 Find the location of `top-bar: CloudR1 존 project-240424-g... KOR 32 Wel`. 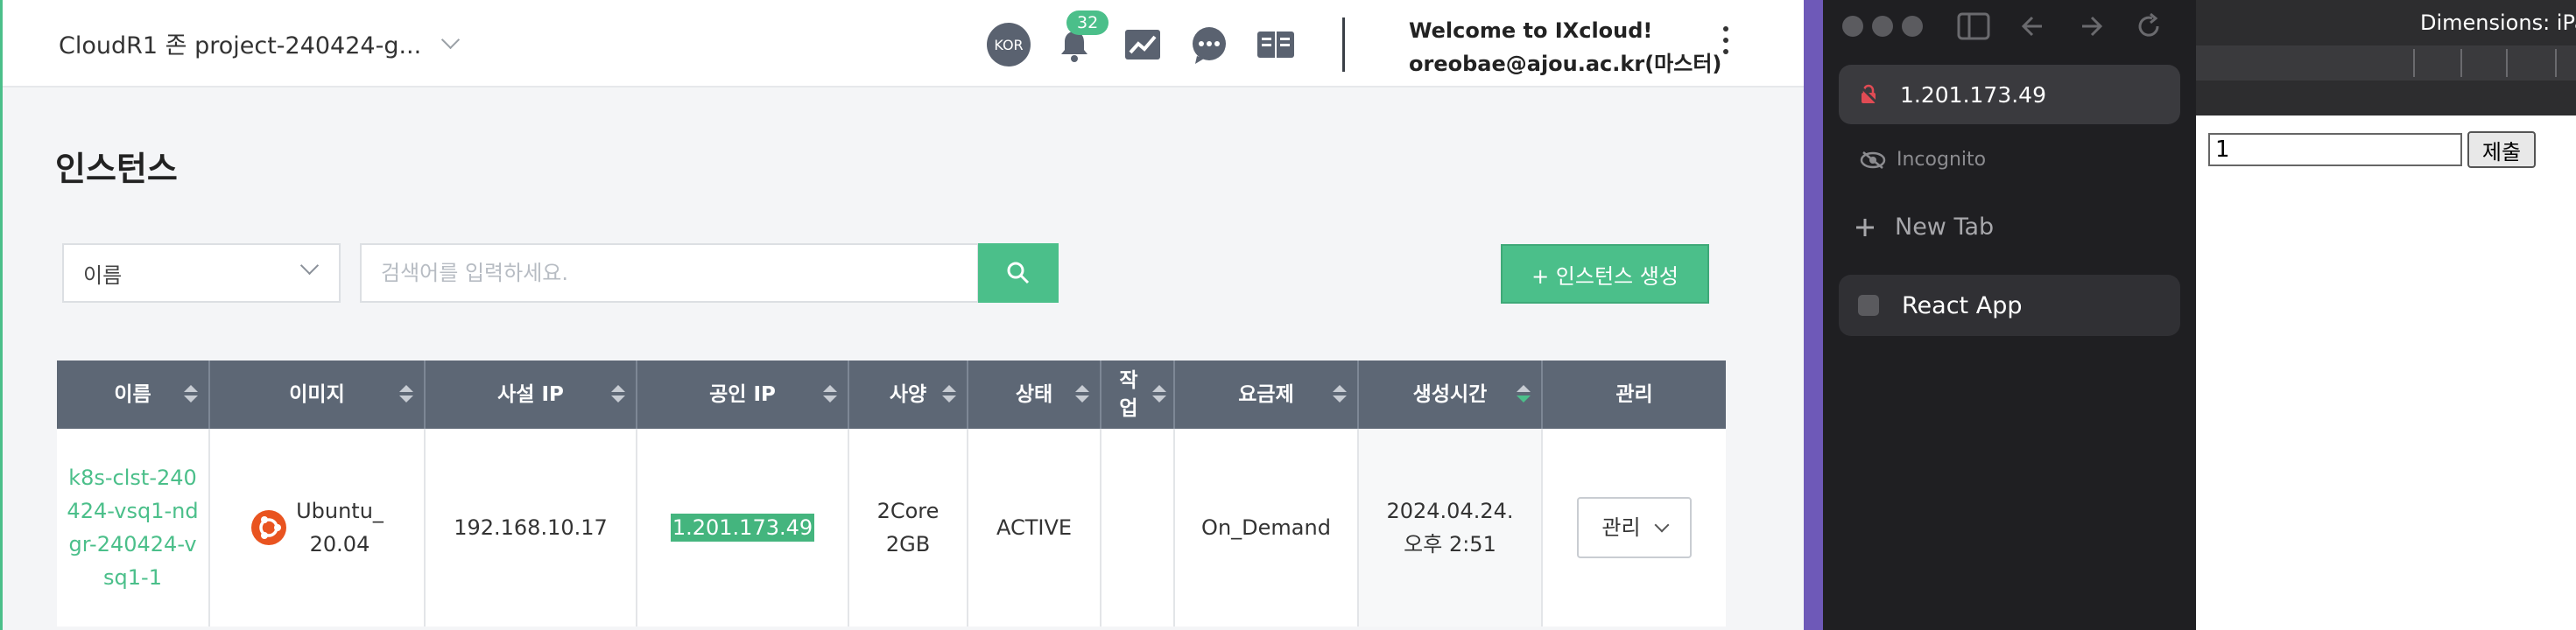

top-bar: CloudR1 존 project-240424-g... KOR 32 Wel is located at coordinates (903, 44).